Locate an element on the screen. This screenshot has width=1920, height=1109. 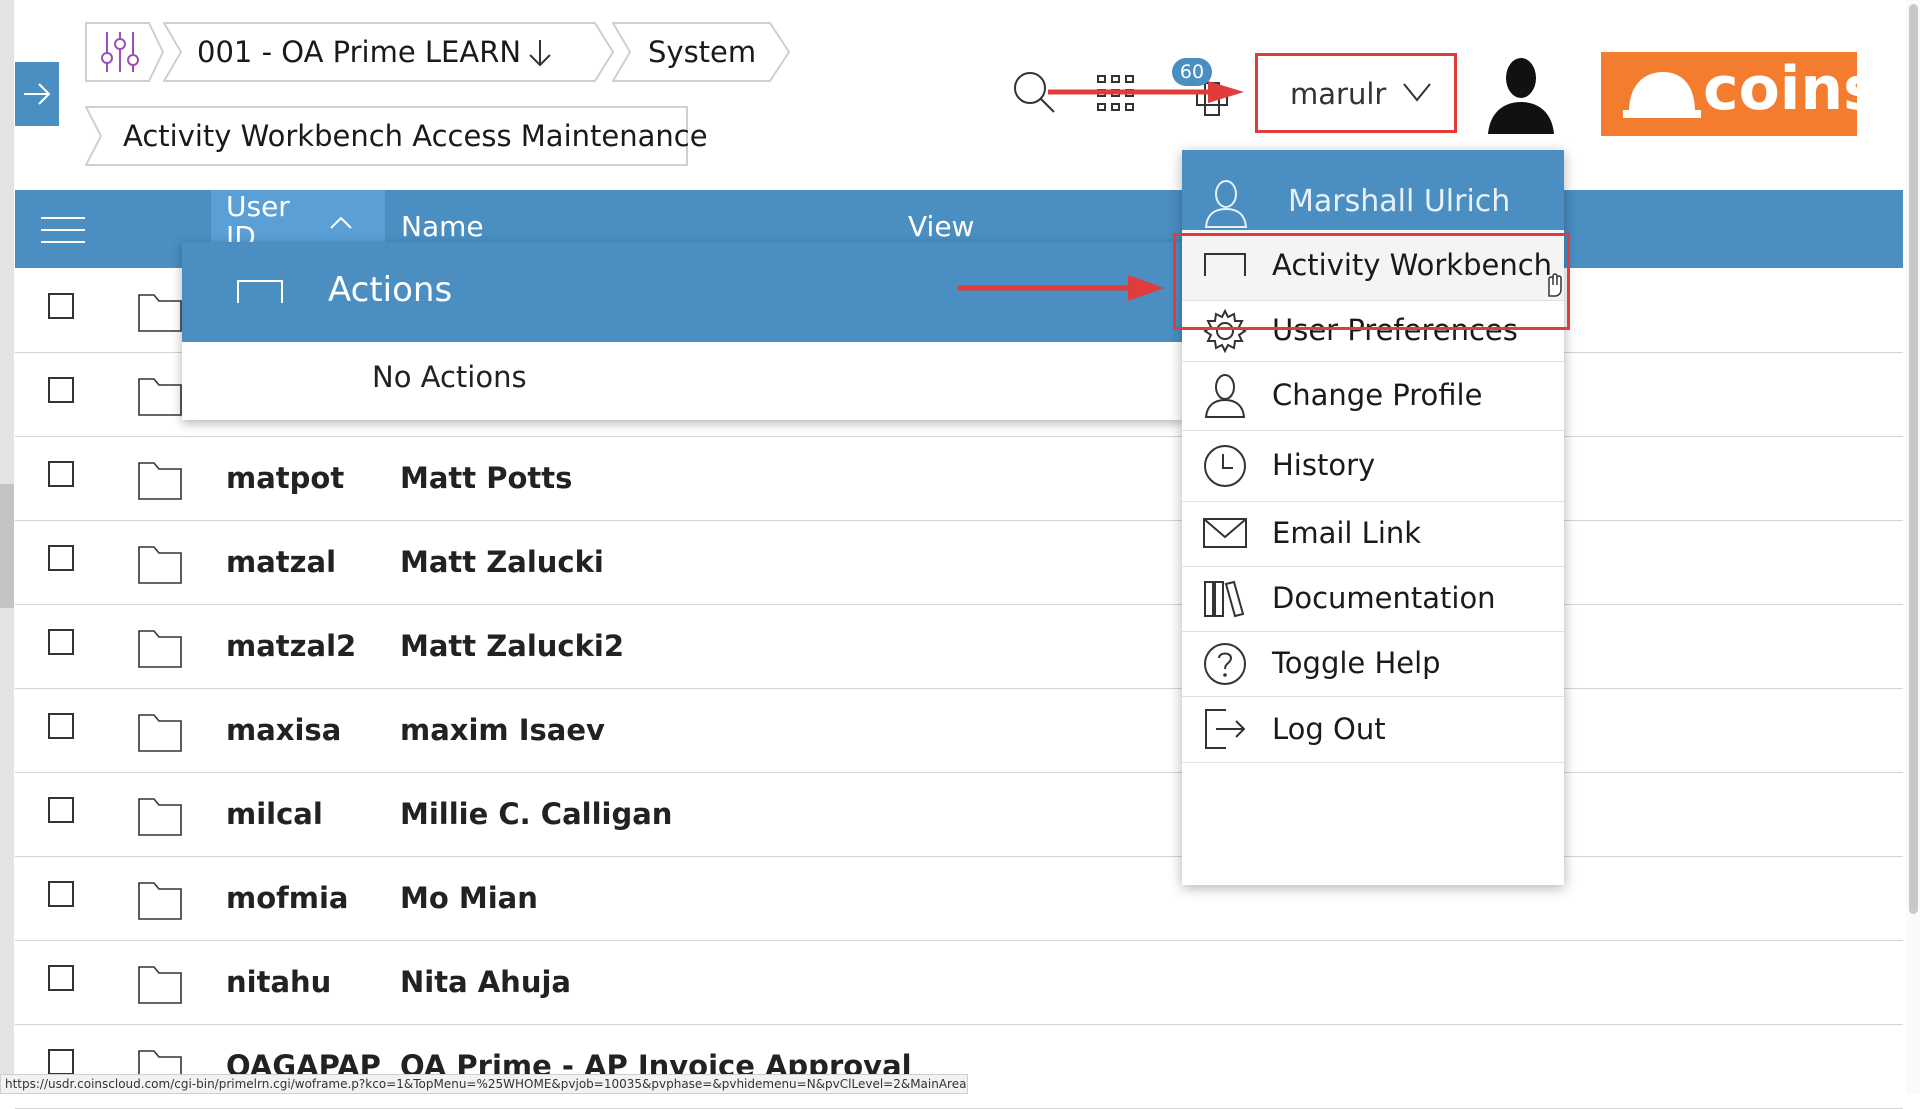
clock-icon is located at coordinates (1225, 466).